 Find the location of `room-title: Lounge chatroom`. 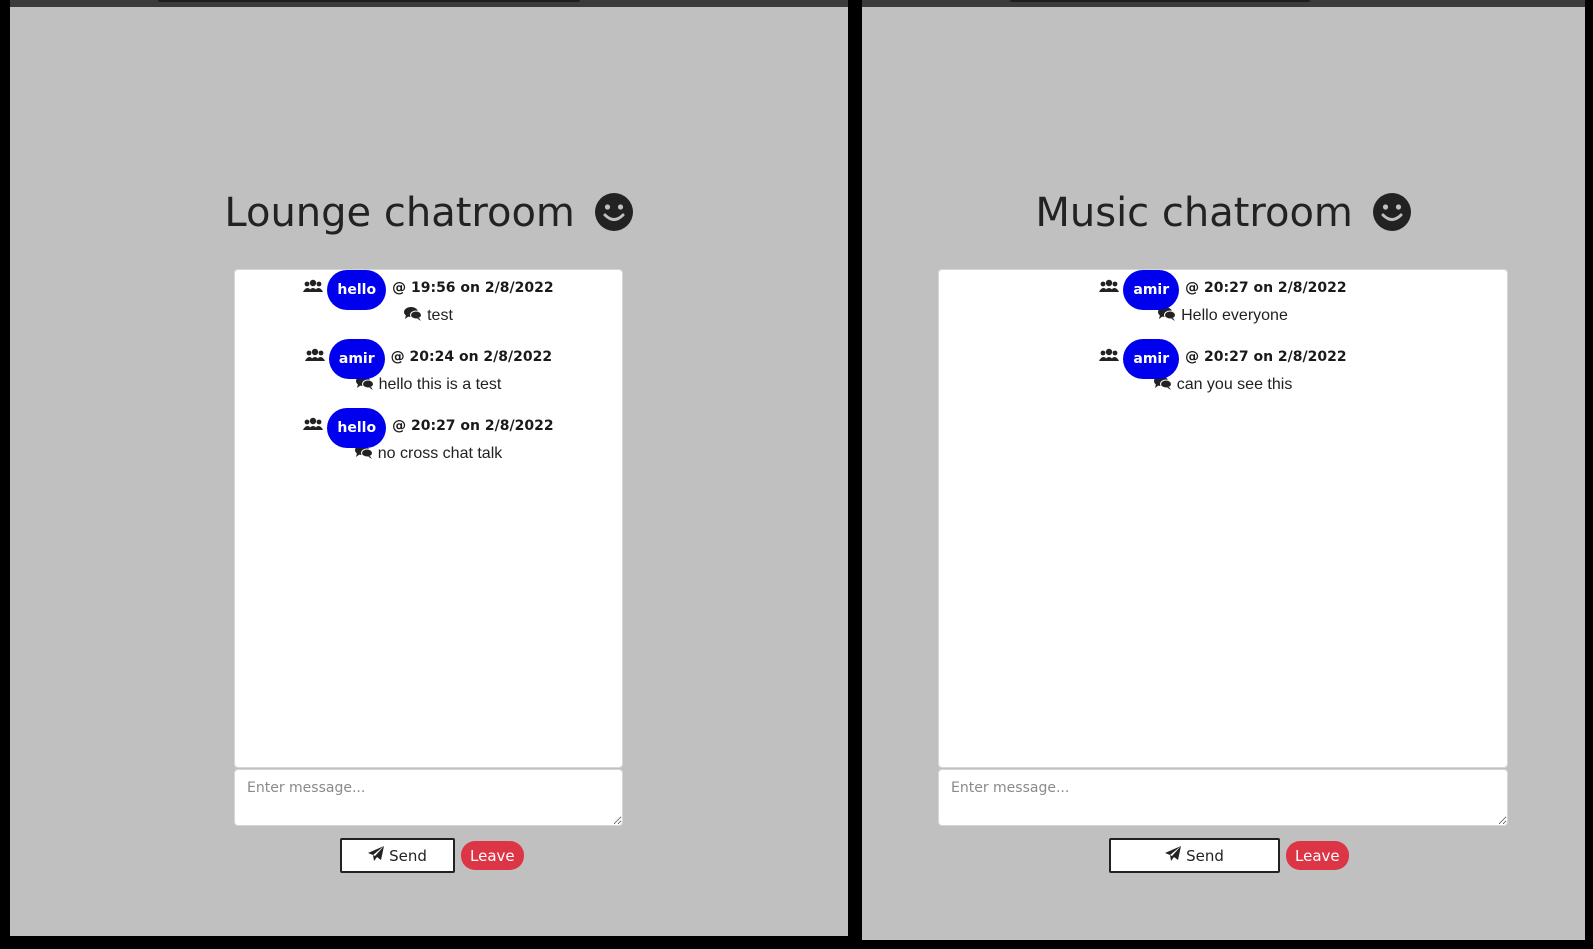

room-title: Lounge chatroom is located at coordinates (399, 213).